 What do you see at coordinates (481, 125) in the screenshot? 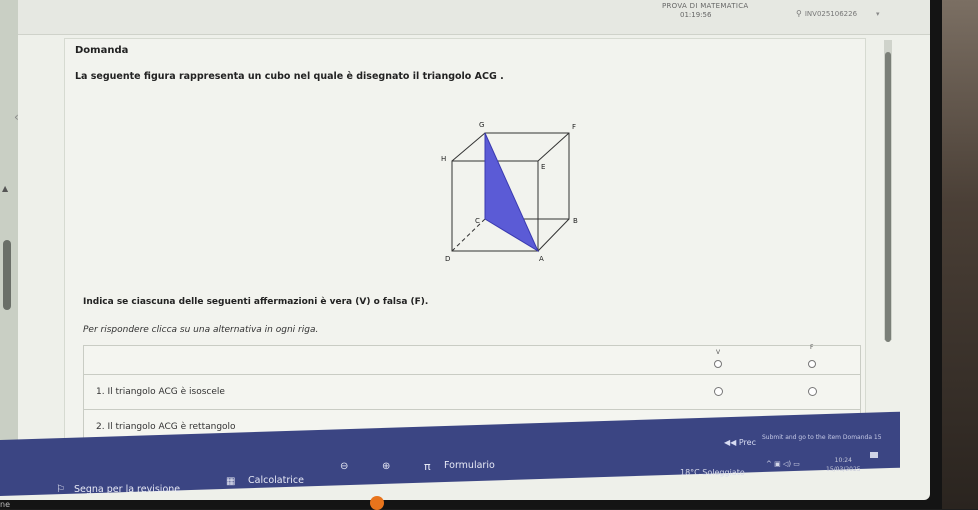
I see `vertex-G: G` at bounding box center [481, 125].